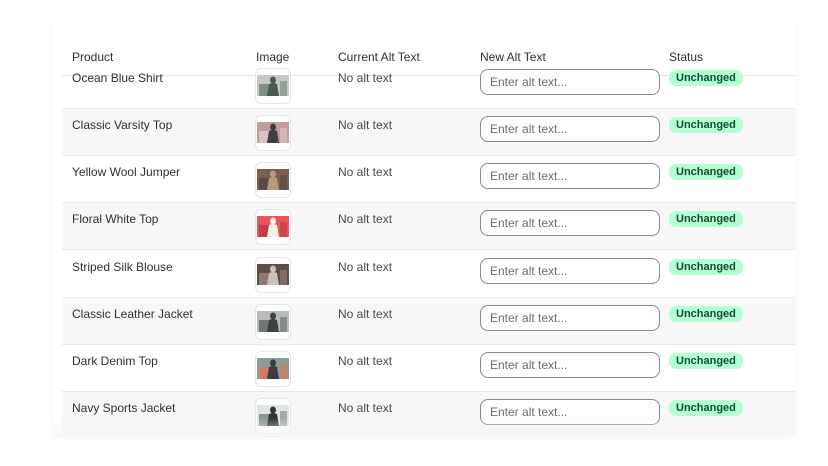 This screenshot has width=828, height=466. I want to click on table-row: Ocean Blue Shirt No alt text Unchanged, so click(428, 85).